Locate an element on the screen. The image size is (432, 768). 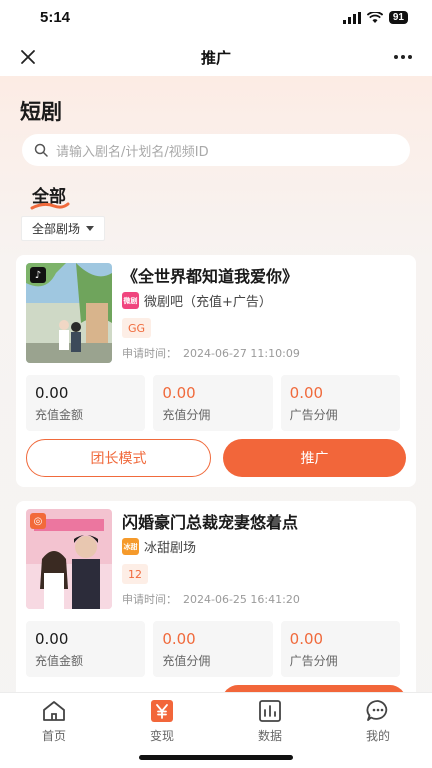
platform-name: 冰甜剧场 is located at coordinates (170, 548).